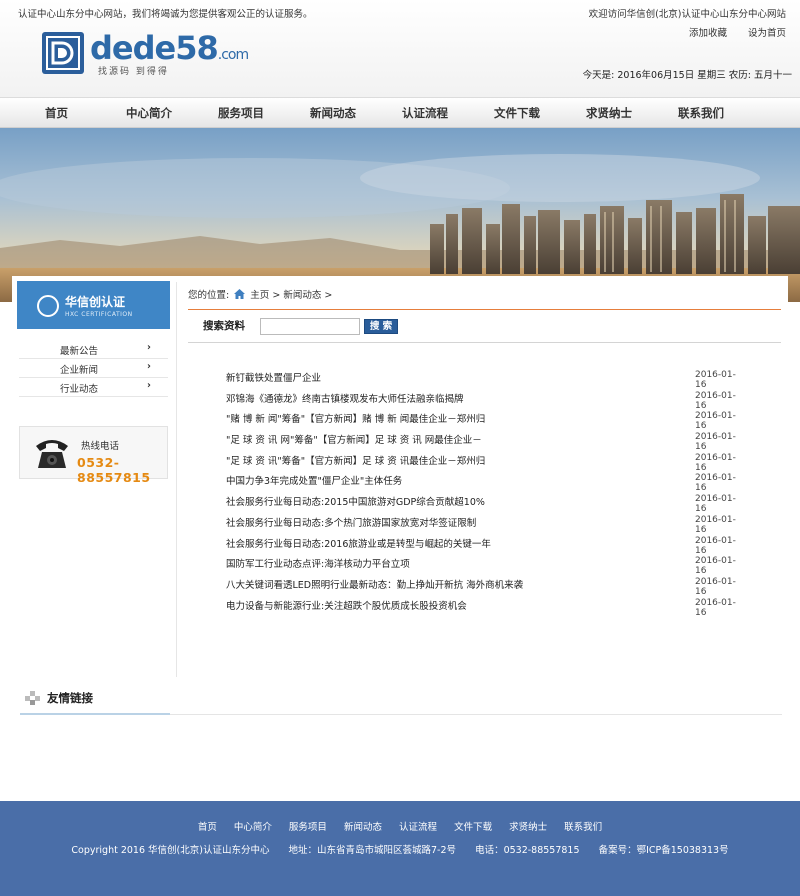 The height and width of the screenshot is (896, 800). I want to click on search-button: 搜 索, so click(381, 326).